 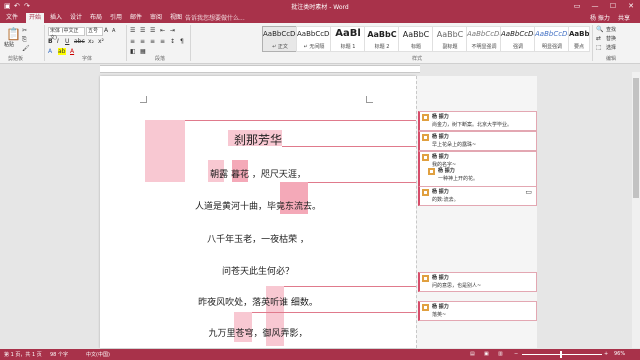 What do you see at coordinates (631, 6) in the screenshot?
I see `close-button: ✕` at bounding box center [631, 6].